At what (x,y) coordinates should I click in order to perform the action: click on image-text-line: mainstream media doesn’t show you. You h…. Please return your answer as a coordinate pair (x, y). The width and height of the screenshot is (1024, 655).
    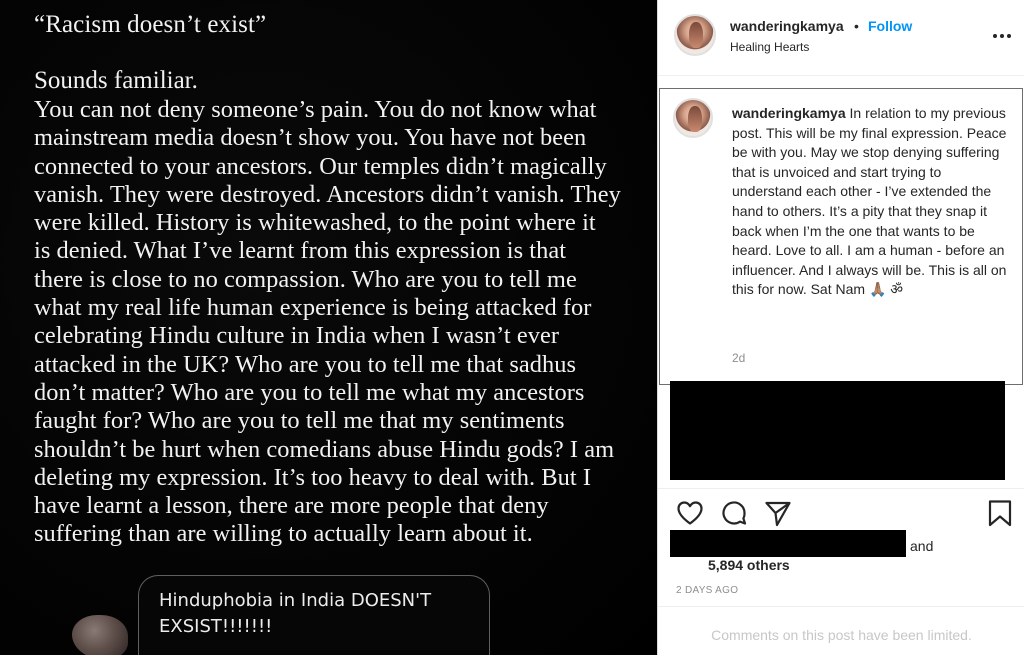
    Looking at the image, I should click on (310, 138).